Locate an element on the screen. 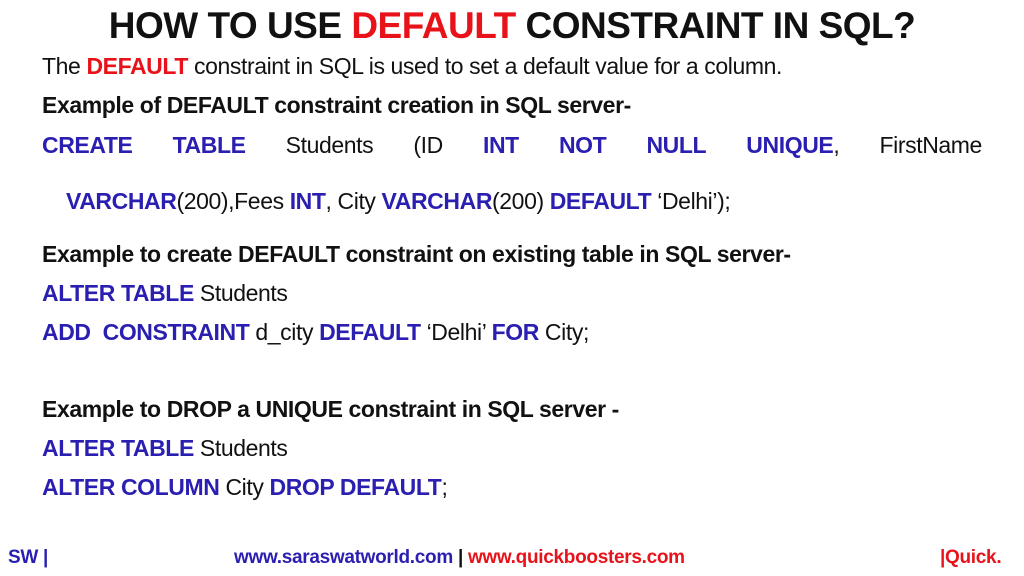  col-id: (ID is located at coordinates (428, 145).